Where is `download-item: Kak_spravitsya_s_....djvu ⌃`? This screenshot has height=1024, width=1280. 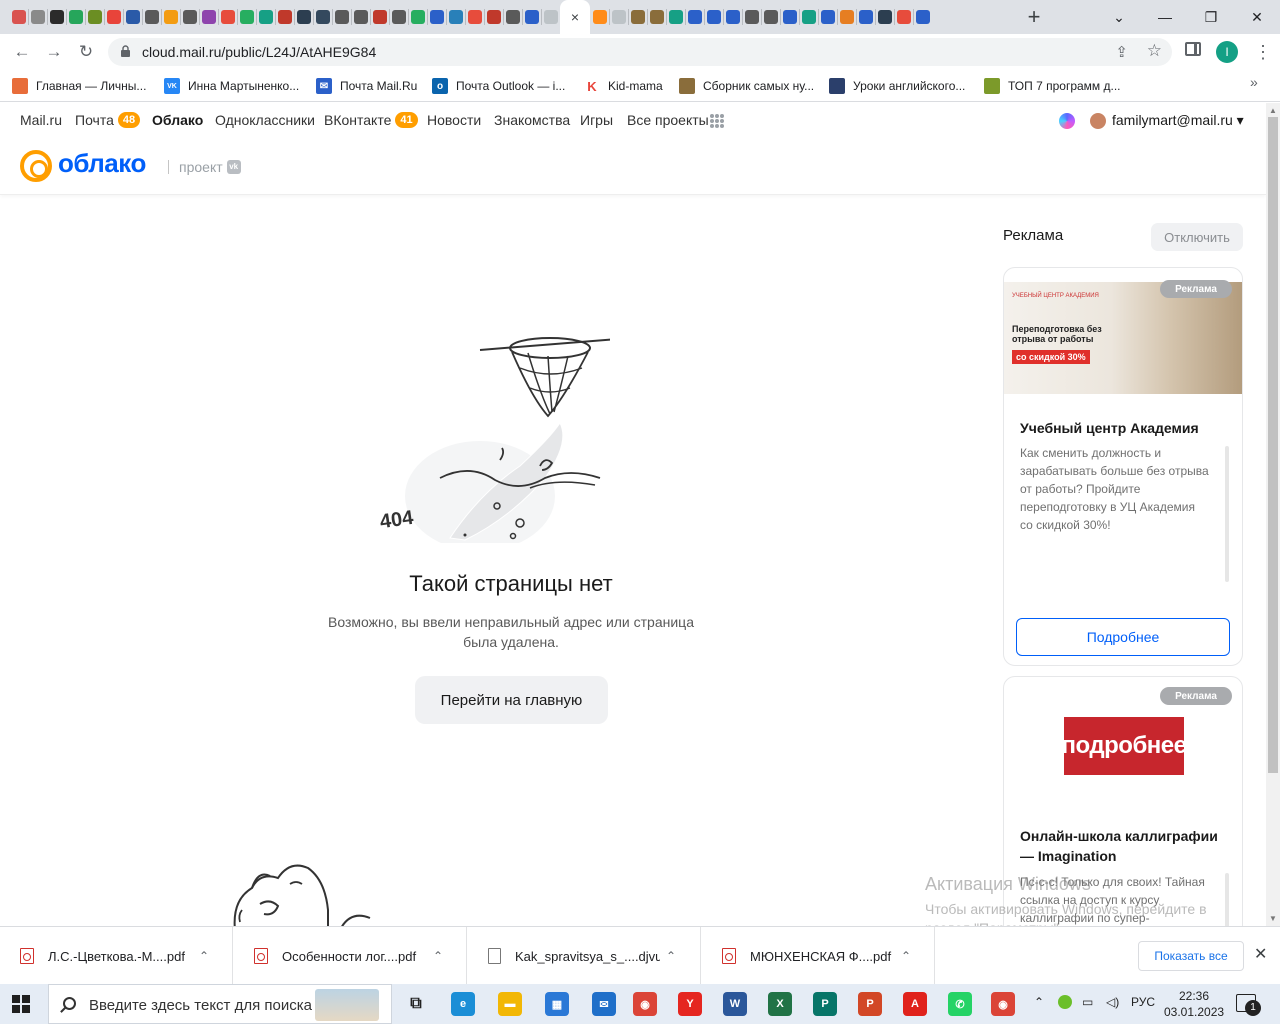 download-item: Kak_spravitsya_s_....djvu ⌃ is located at coordinates (584, 956).